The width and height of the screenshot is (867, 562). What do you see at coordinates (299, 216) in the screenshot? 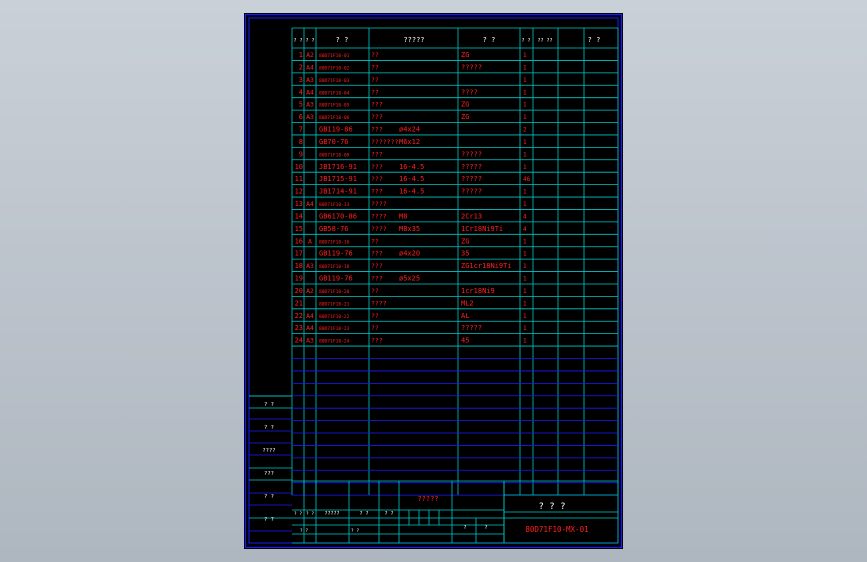
I see `row-number: 14` at bounding box center [299, 216].